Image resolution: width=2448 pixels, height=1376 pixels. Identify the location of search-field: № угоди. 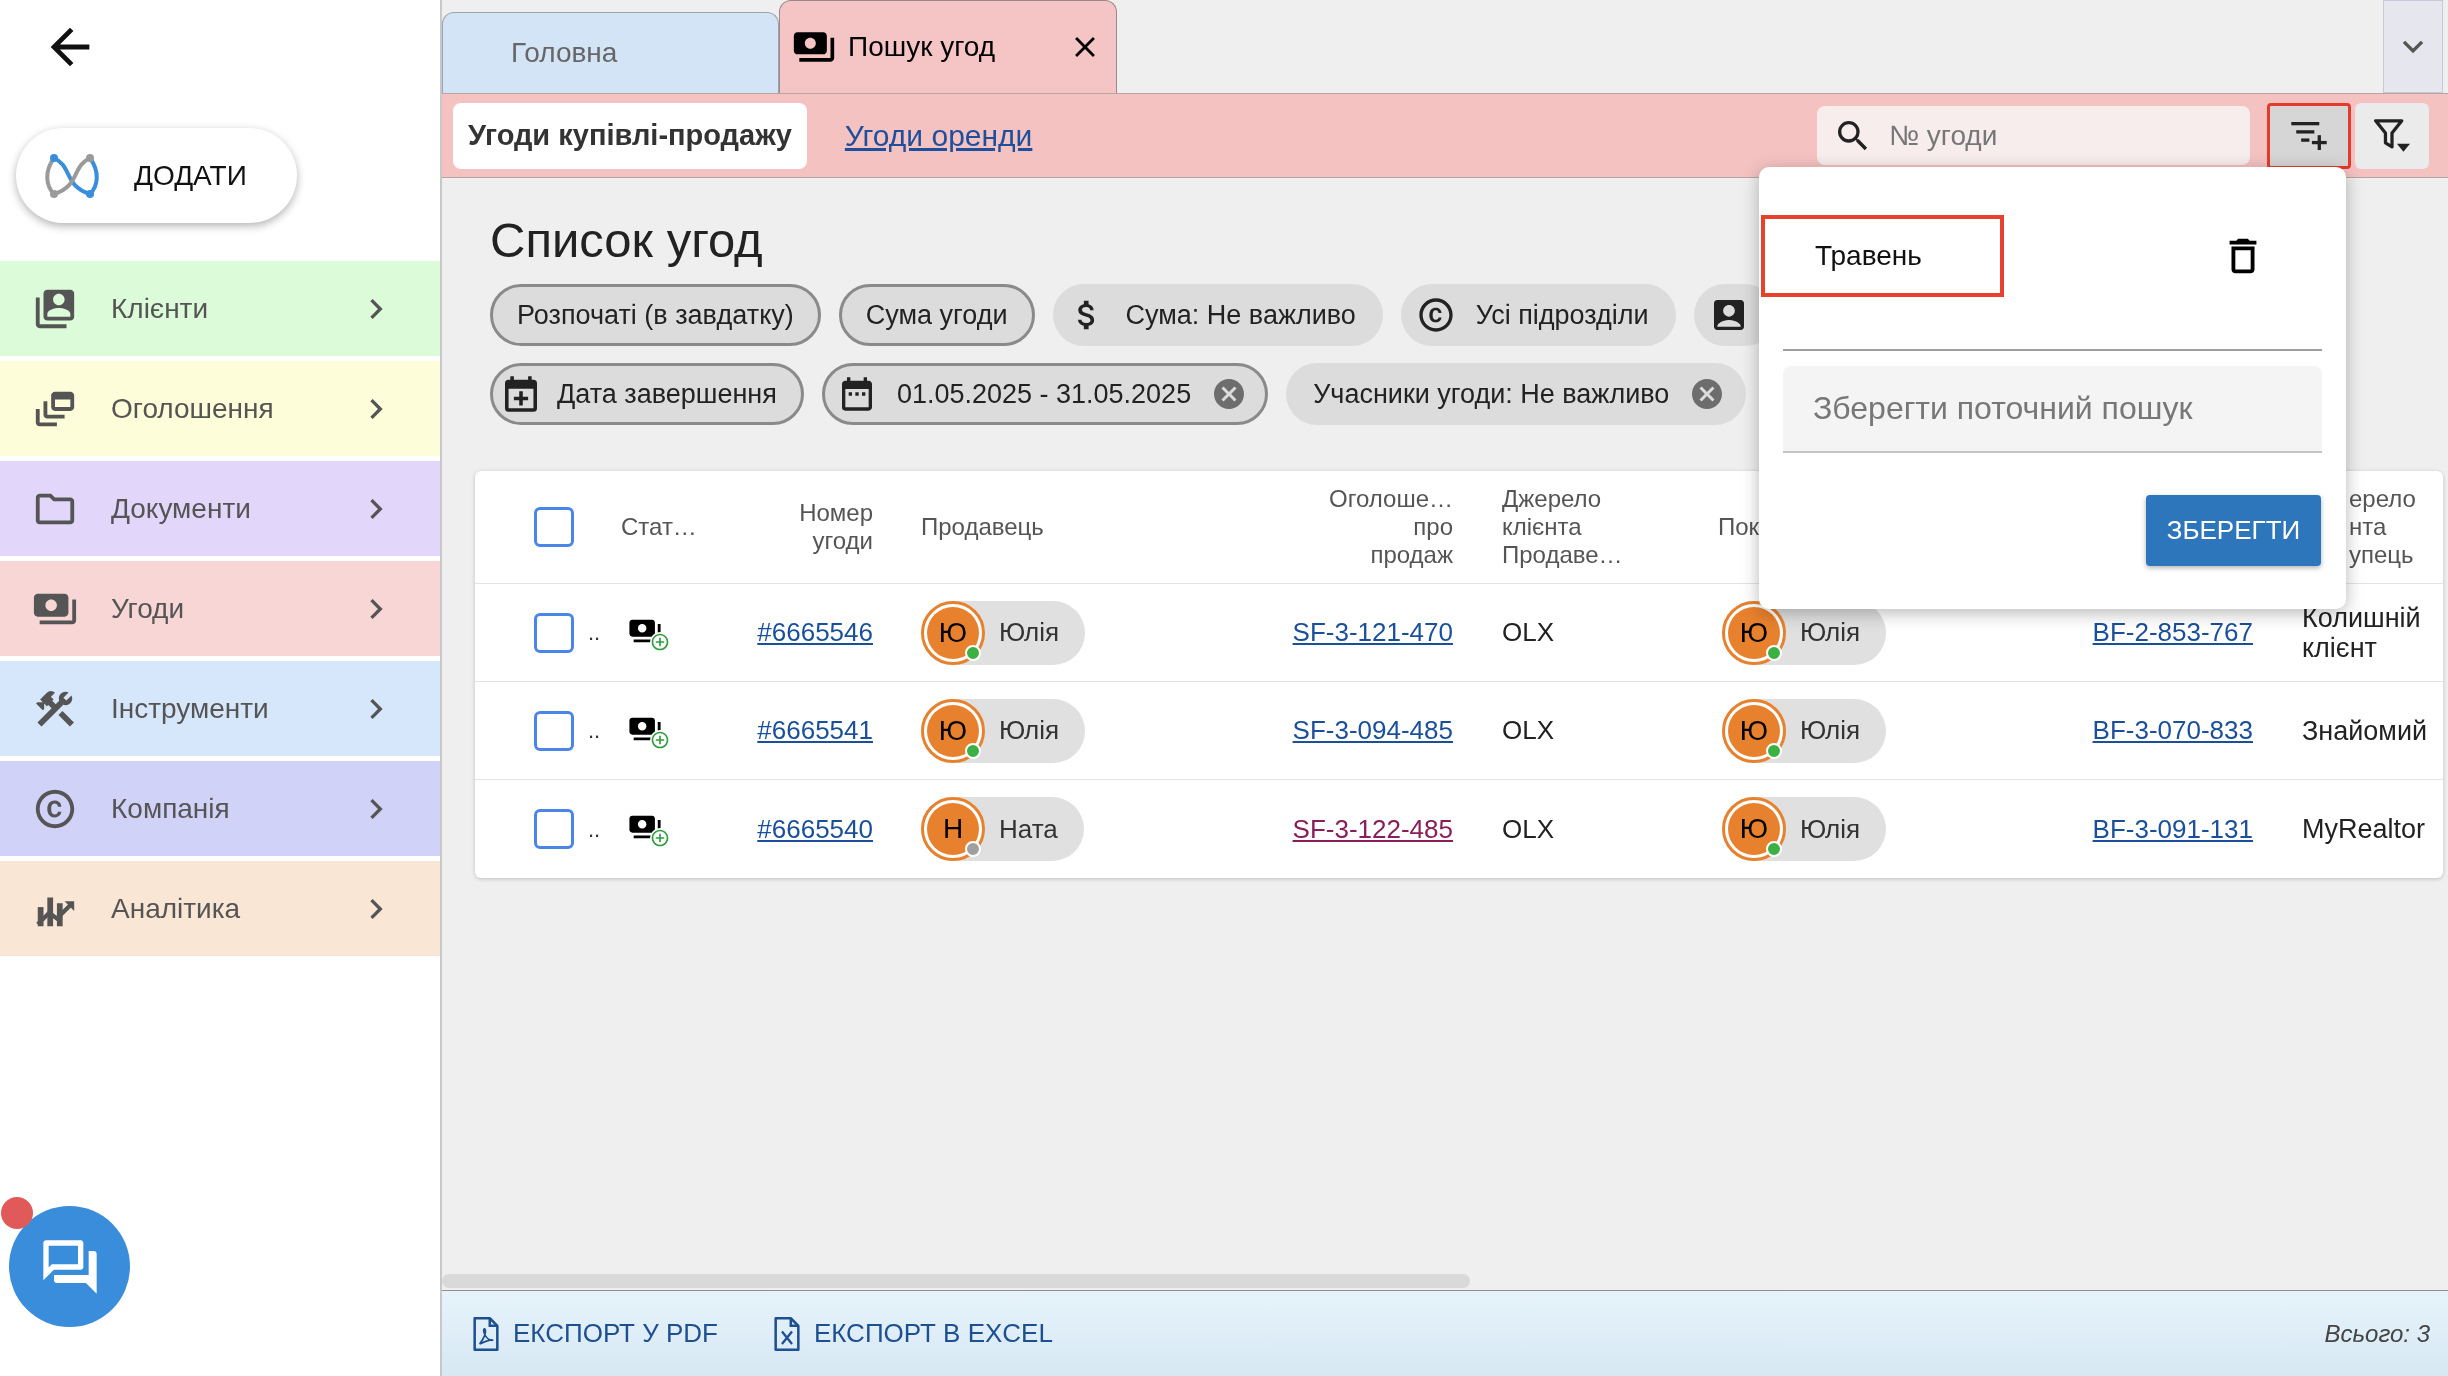
(2033, 135).